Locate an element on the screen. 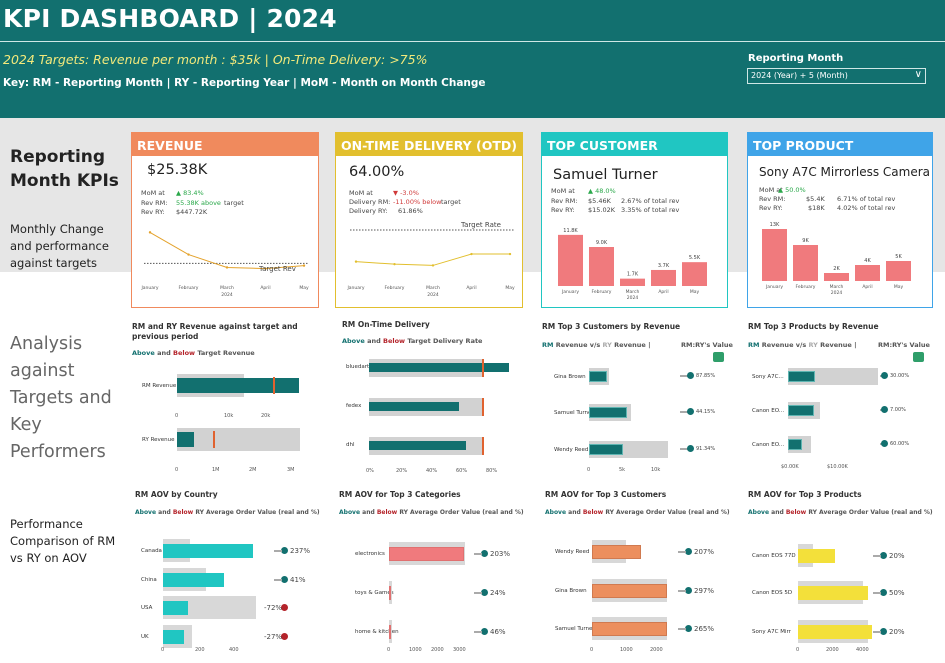 Image resolution: width=945 pixels, height=663 pixels. axis-tick: 5k is located at coordinates (622, 470).